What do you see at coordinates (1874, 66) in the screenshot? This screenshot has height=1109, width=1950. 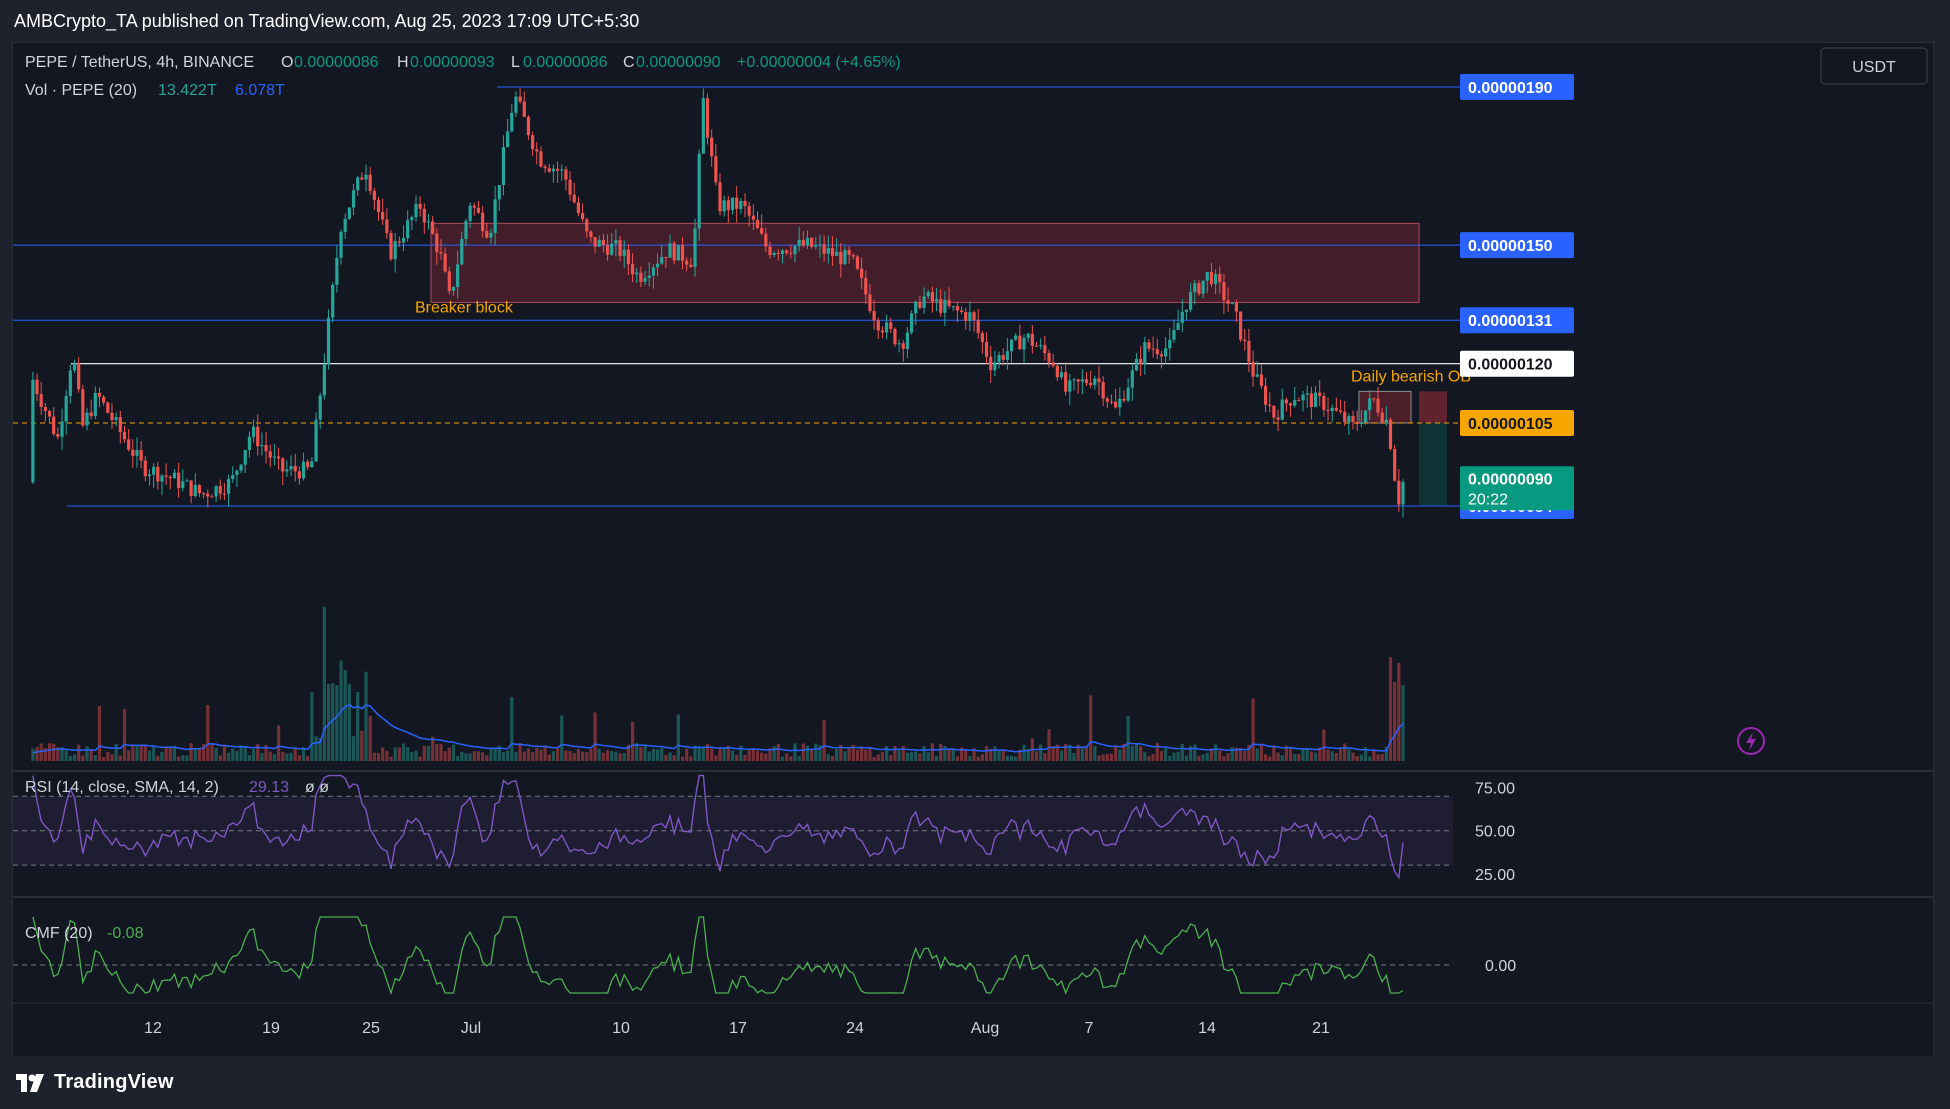 I see `currency-button: USDT` at bounding box center [1874, 66].